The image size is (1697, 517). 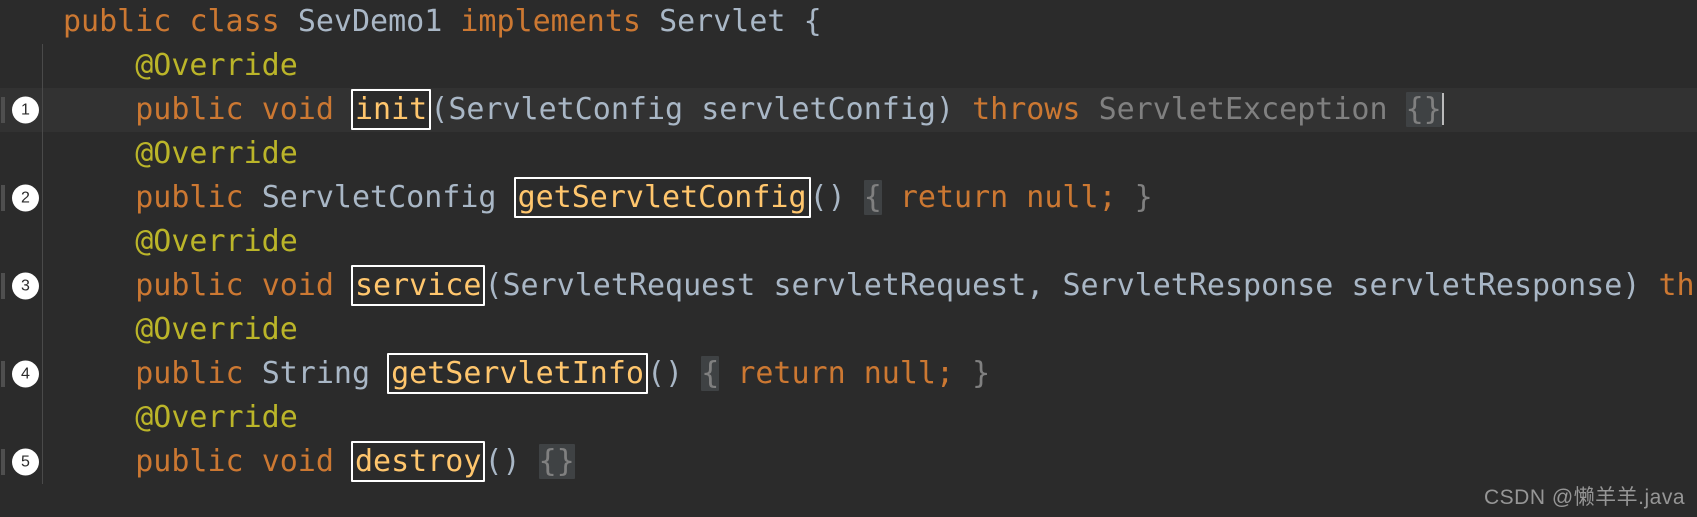 I want to click on token-dim: {}, so click(x=556, y=461).